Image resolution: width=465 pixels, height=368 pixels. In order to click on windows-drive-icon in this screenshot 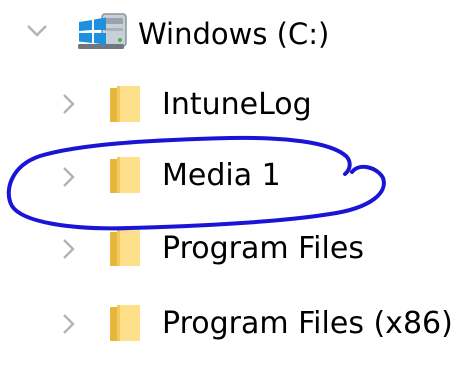, I will do `click(104, 30)`.